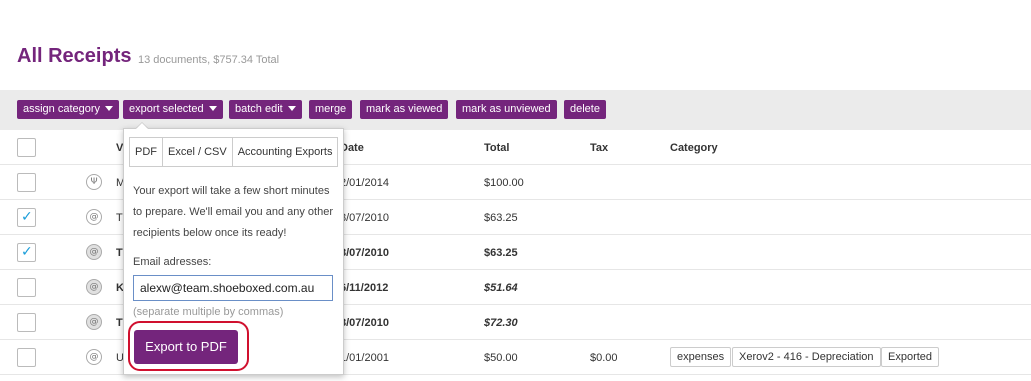 The height and width of the screenshot is (381, 1031). I want to click on select-all-checkbox, so click(26, 147).